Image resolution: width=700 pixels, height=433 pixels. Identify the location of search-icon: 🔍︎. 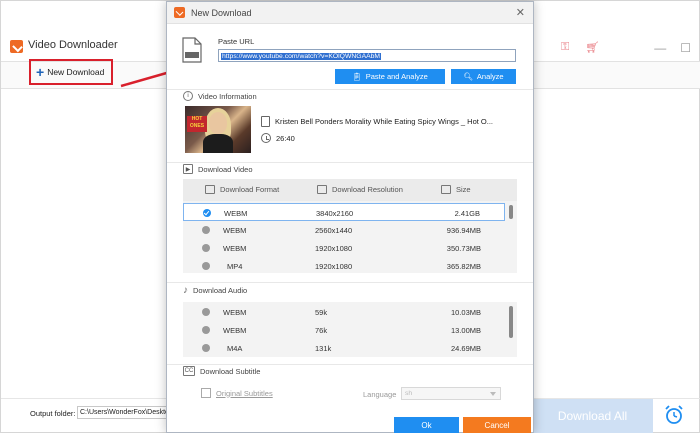
(468, 76).